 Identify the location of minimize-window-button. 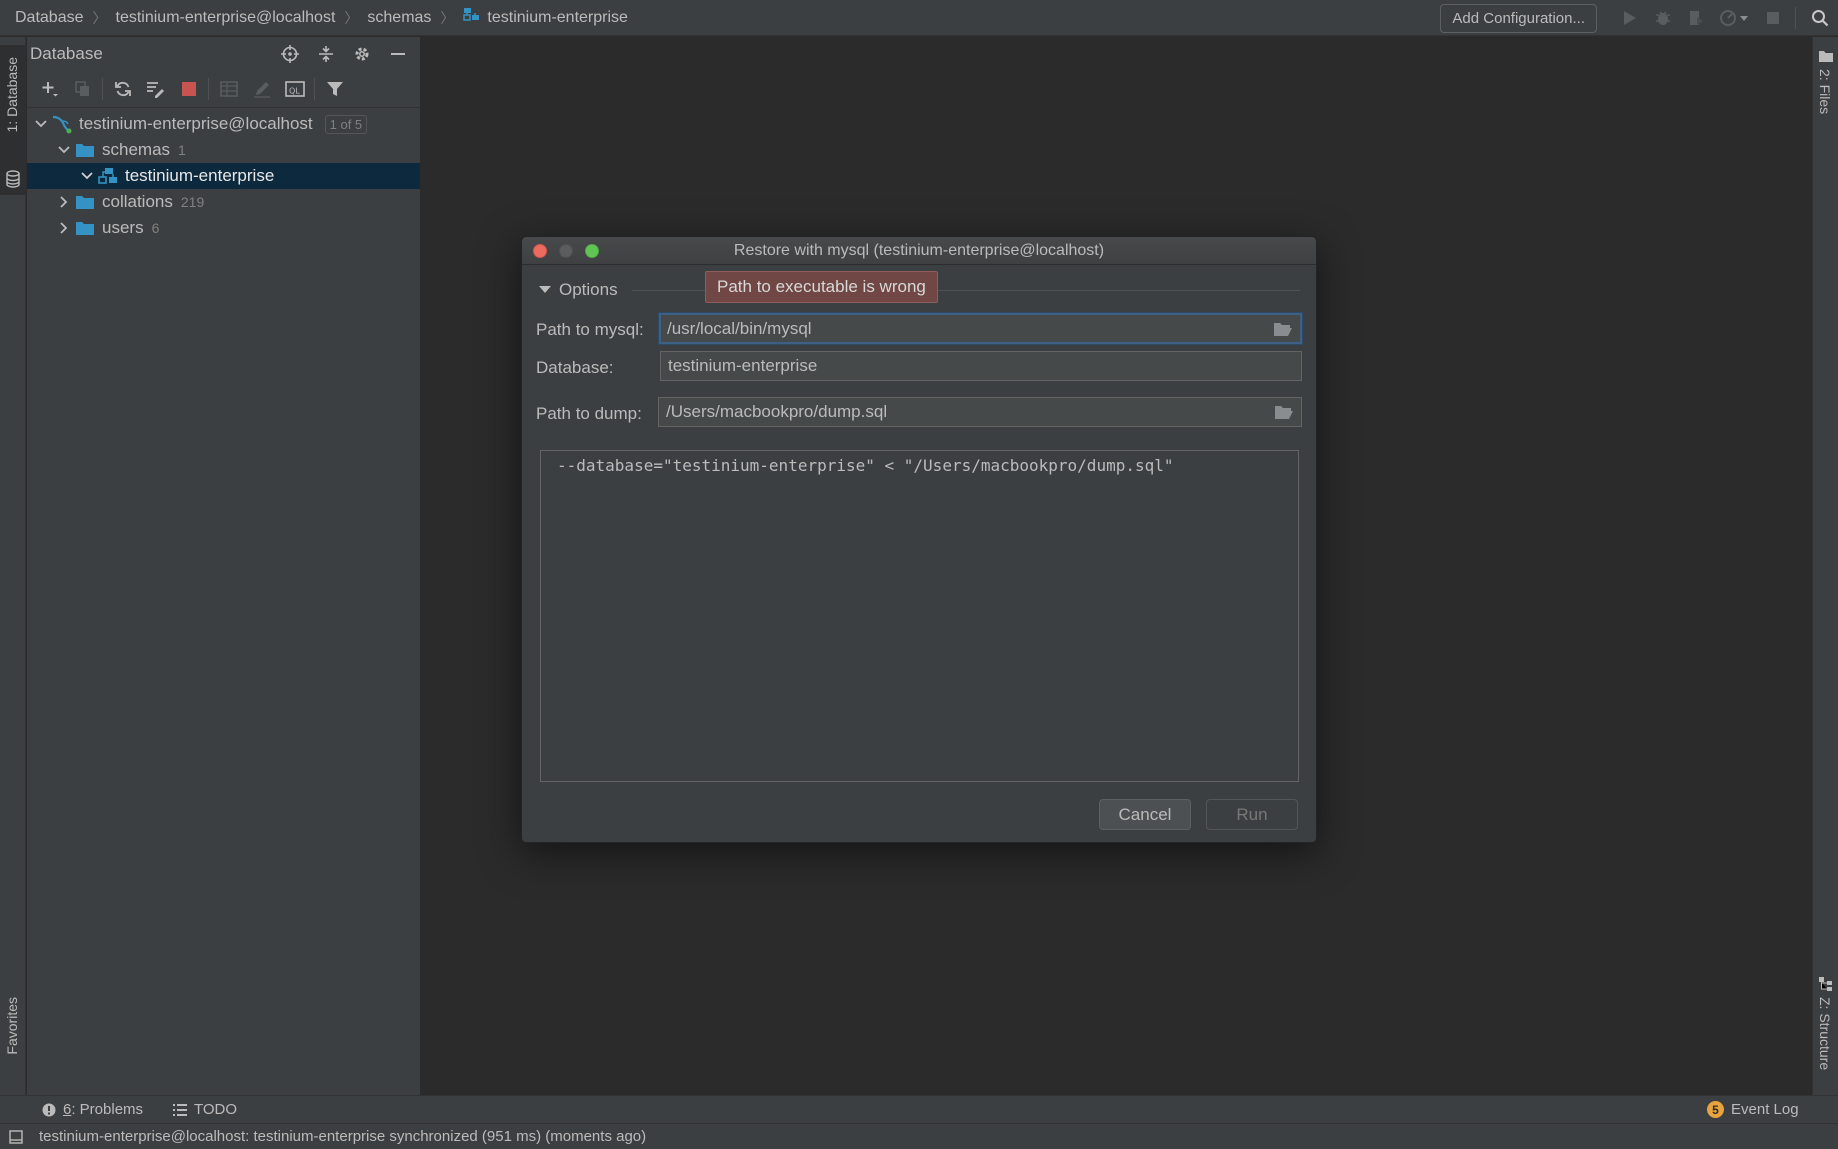
(566, 251).